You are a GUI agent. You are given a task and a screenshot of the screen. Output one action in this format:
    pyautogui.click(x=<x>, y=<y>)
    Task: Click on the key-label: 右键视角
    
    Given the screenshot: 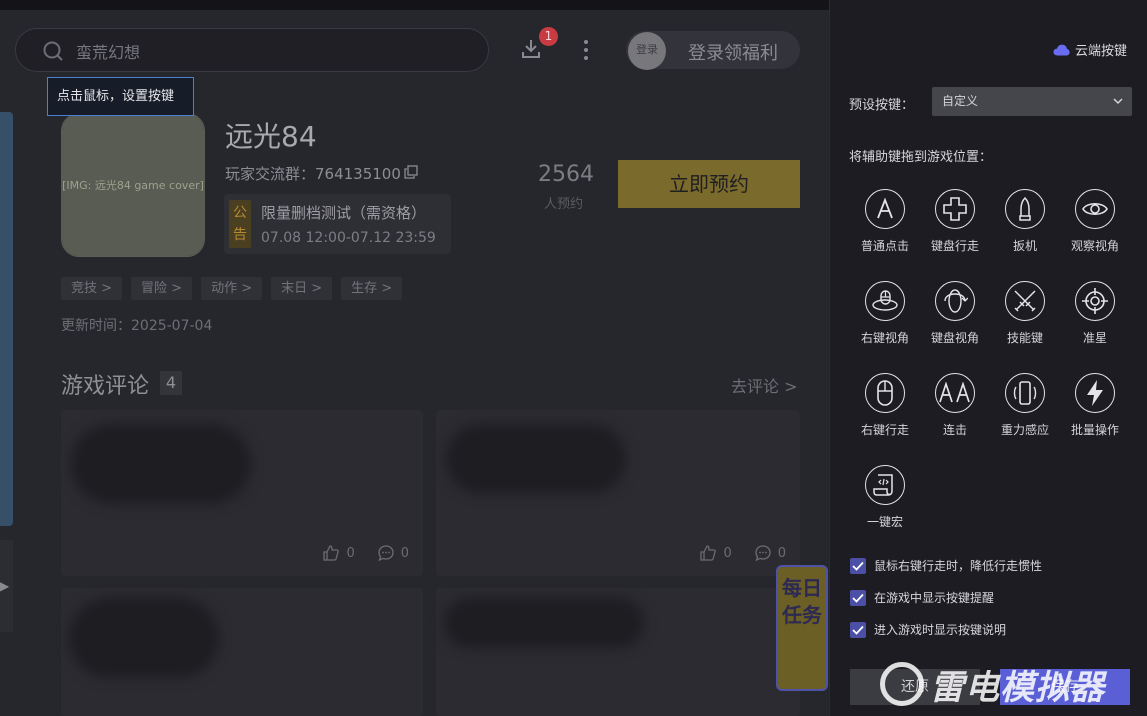 What is the action you would take?
    pyautogui.click(x=884, y=338)
    